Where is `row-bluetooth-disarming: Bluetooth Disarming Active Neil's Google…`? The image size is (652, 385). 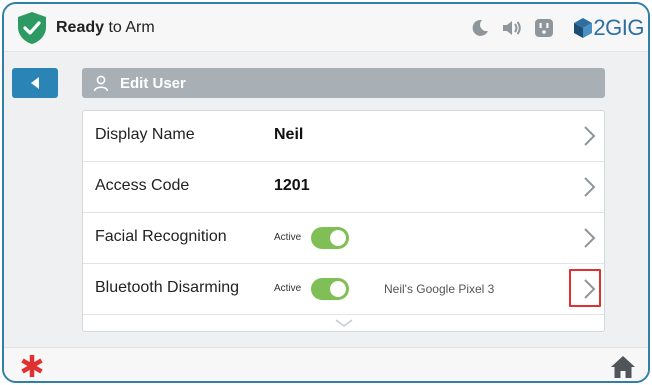 row-bluetooth-disarming: Bluetooth Disarming Active Neil's Google… is located at coordinates (343, 289).